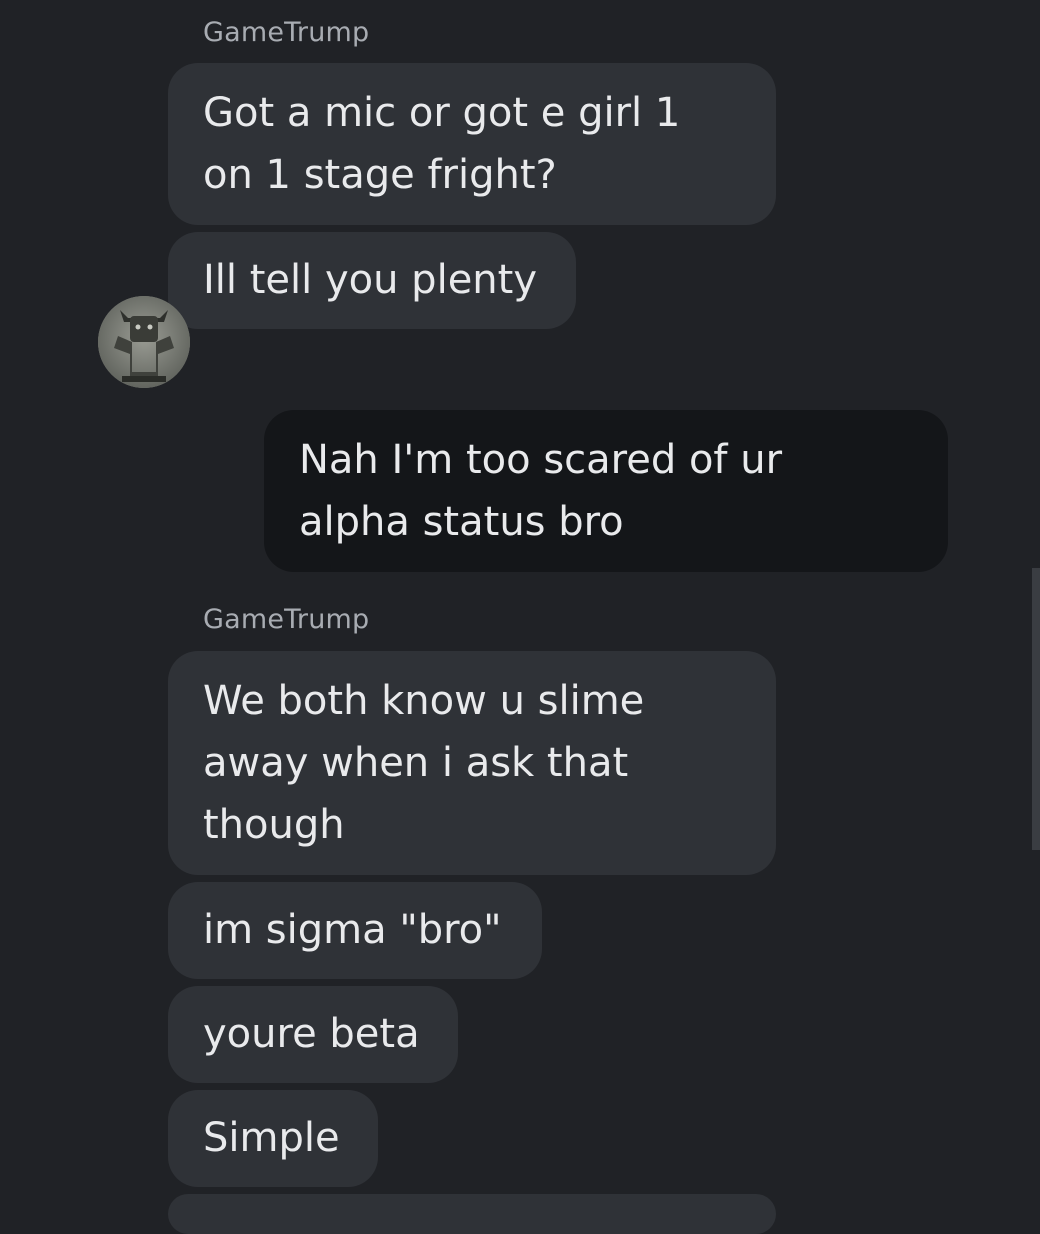  Describe the element at coordinates (372, 280) in the screenshot. I see `message-bubble: Ill tell you plenty` at that location.